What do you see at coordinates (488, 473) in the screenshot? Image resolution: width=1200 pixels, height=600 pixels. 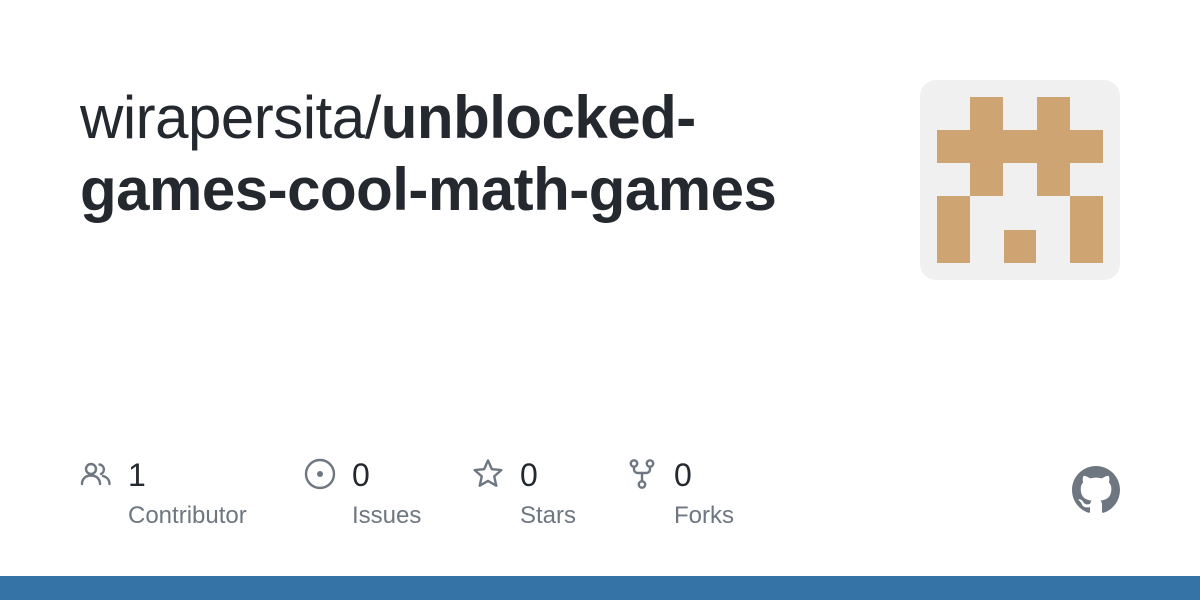 I see `star-icon` at bounding box center [488, 473].